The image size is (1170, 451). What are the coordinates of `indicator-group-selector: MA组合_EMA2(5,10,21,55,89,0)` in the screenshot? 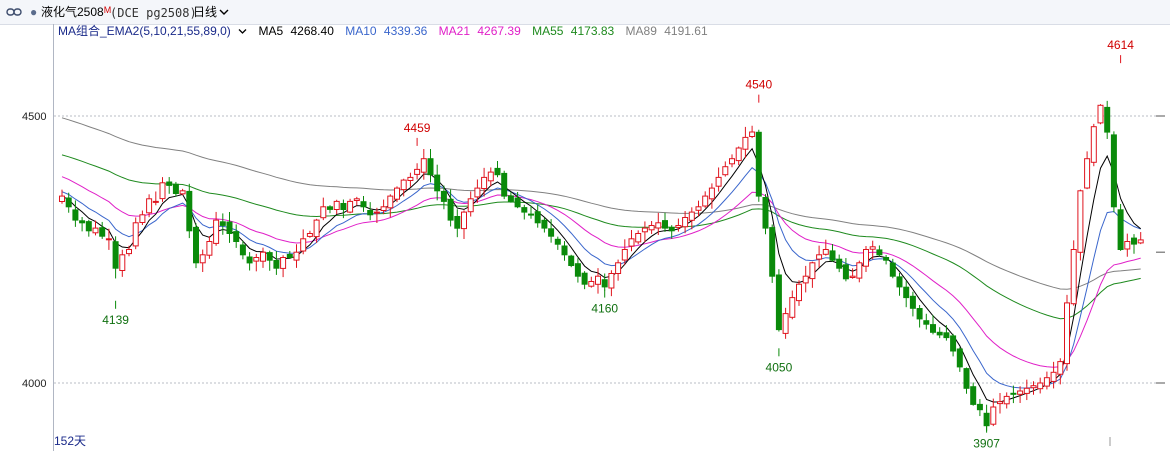 It's located at (154, 31).